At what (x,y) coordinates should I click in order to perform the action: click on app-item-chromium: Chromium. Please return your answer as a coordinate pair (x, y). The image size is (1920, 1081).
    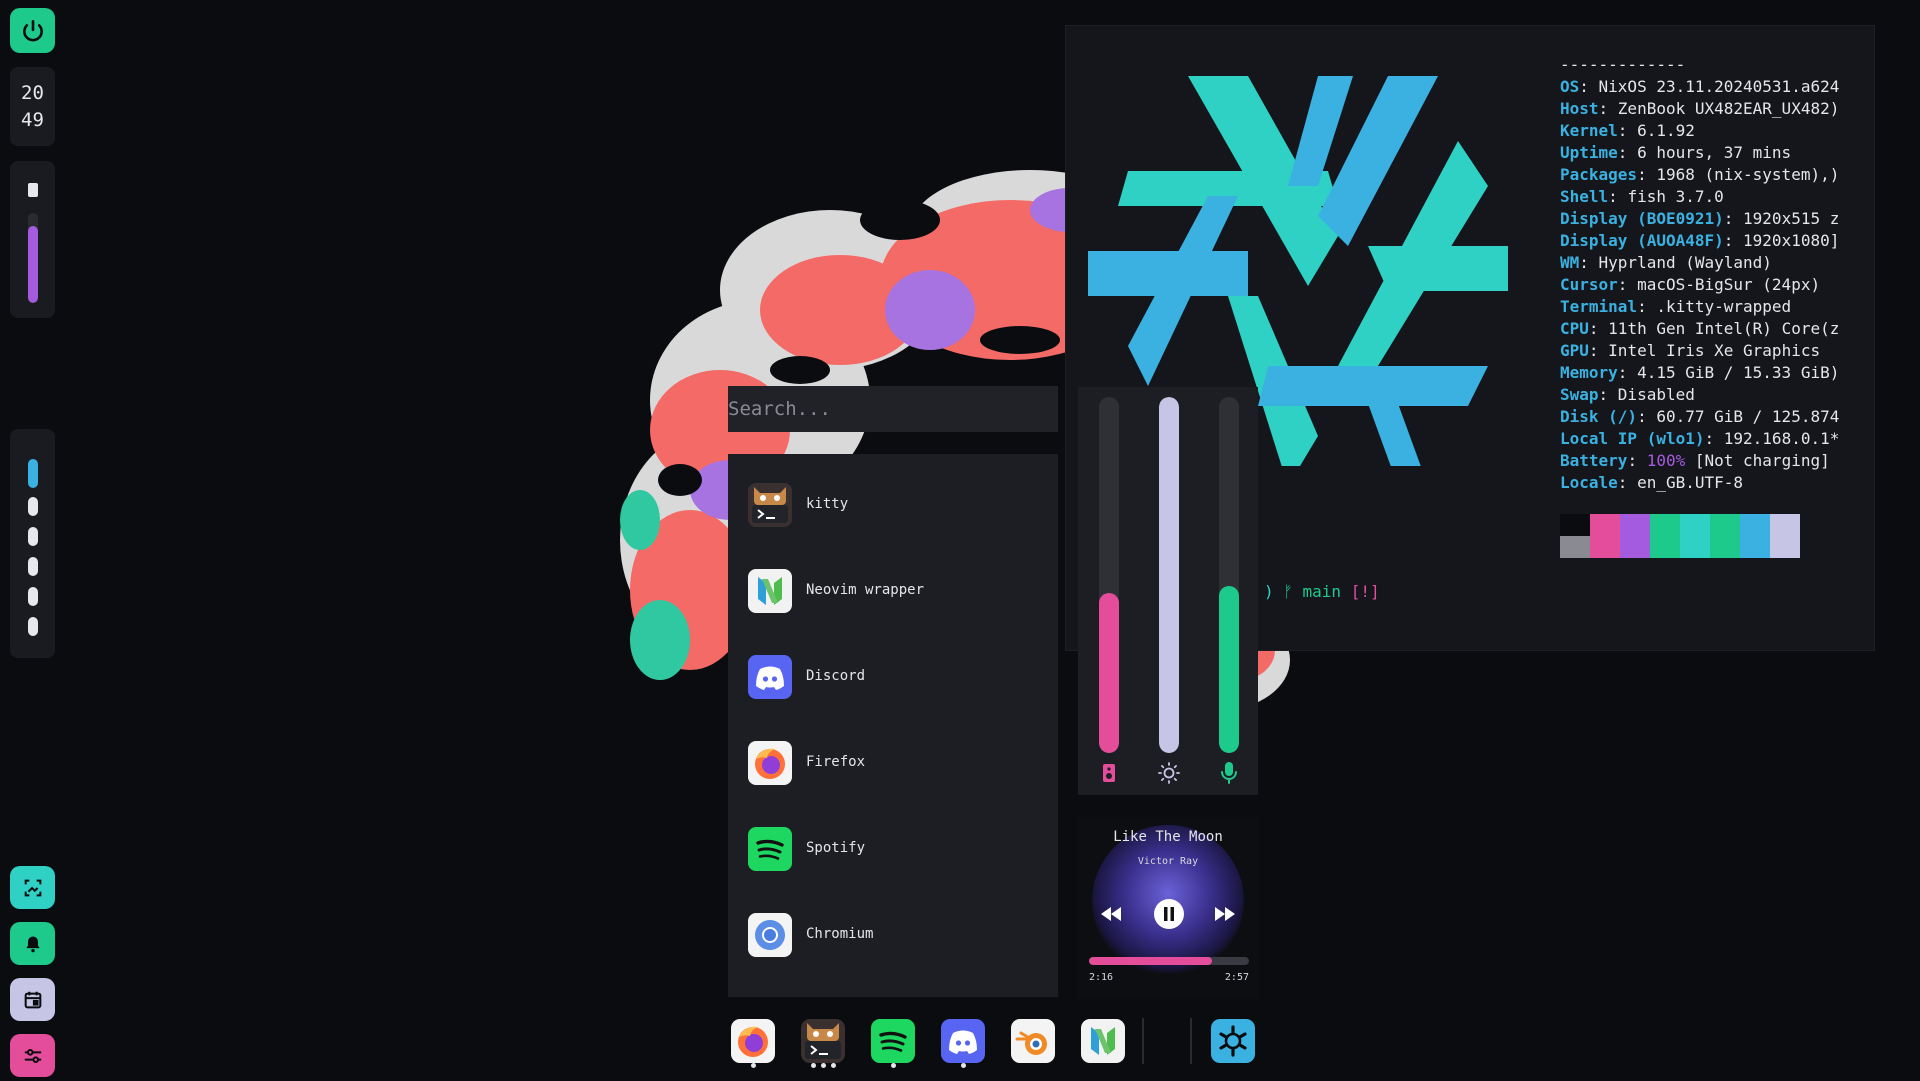
    Looking at the image, I should click on (893, 935).